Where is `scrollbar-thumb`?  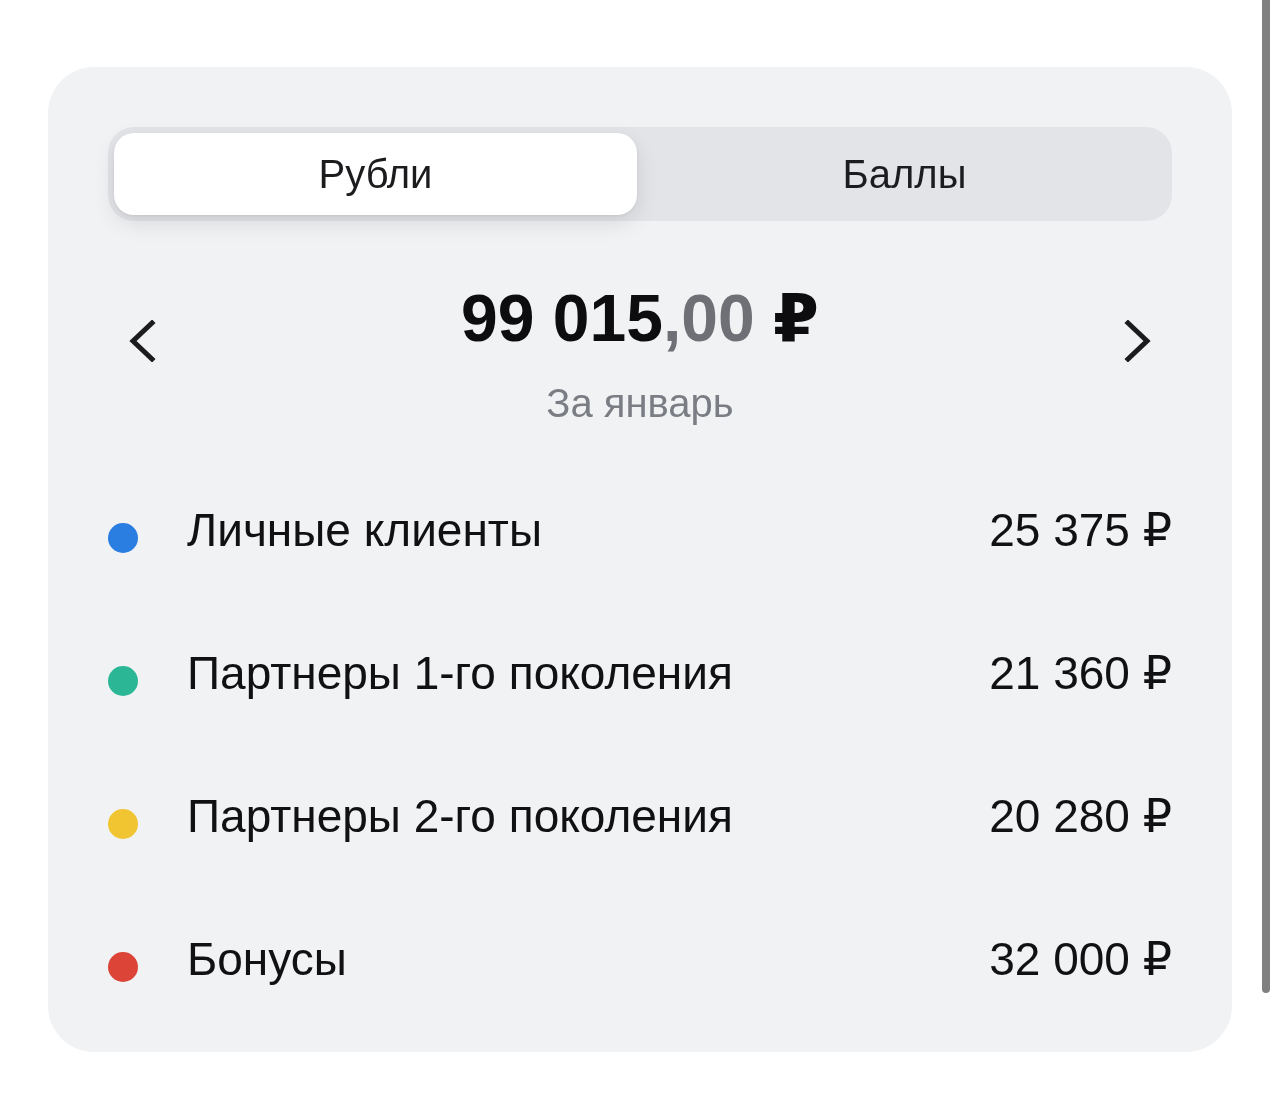
scrollbar-thumb is located at coordinates (1266, 496).